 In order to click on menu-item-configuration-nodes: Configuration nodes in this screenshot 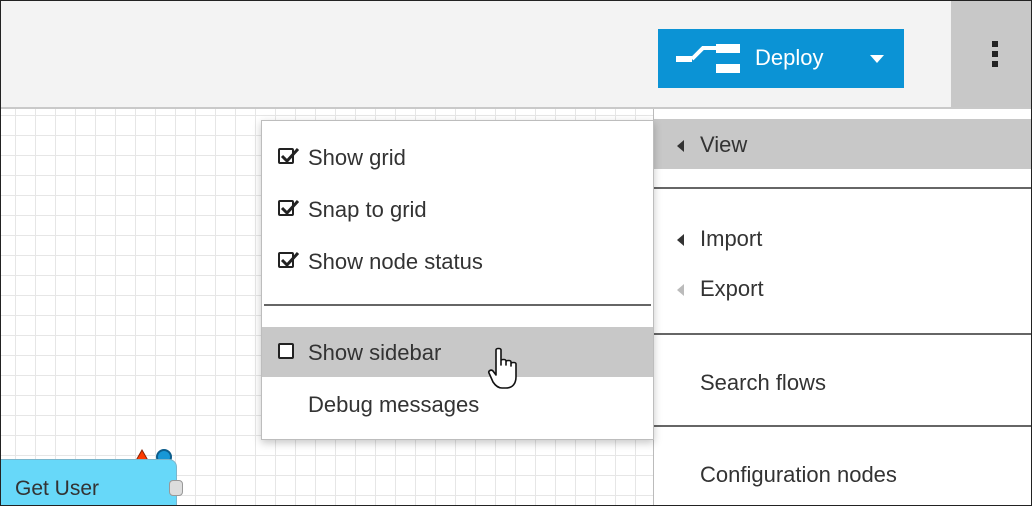, I will do `click(842, 474)`.